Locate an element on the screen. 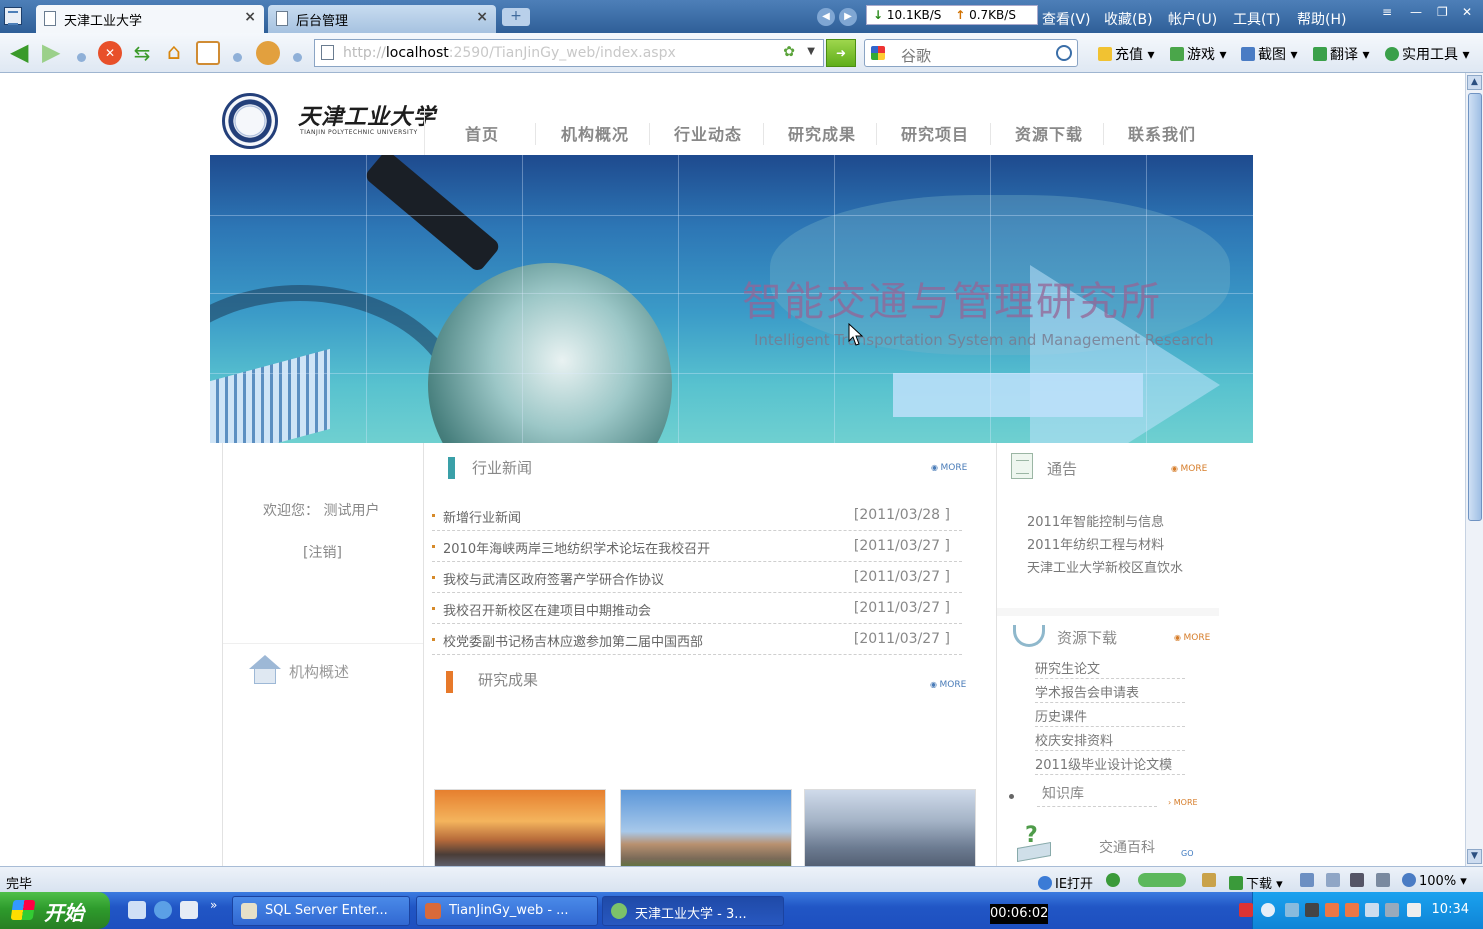 The width and height of the screenshot is (1483, 929). chevron-double-right-icon: » is located at coordinates (213, 905).